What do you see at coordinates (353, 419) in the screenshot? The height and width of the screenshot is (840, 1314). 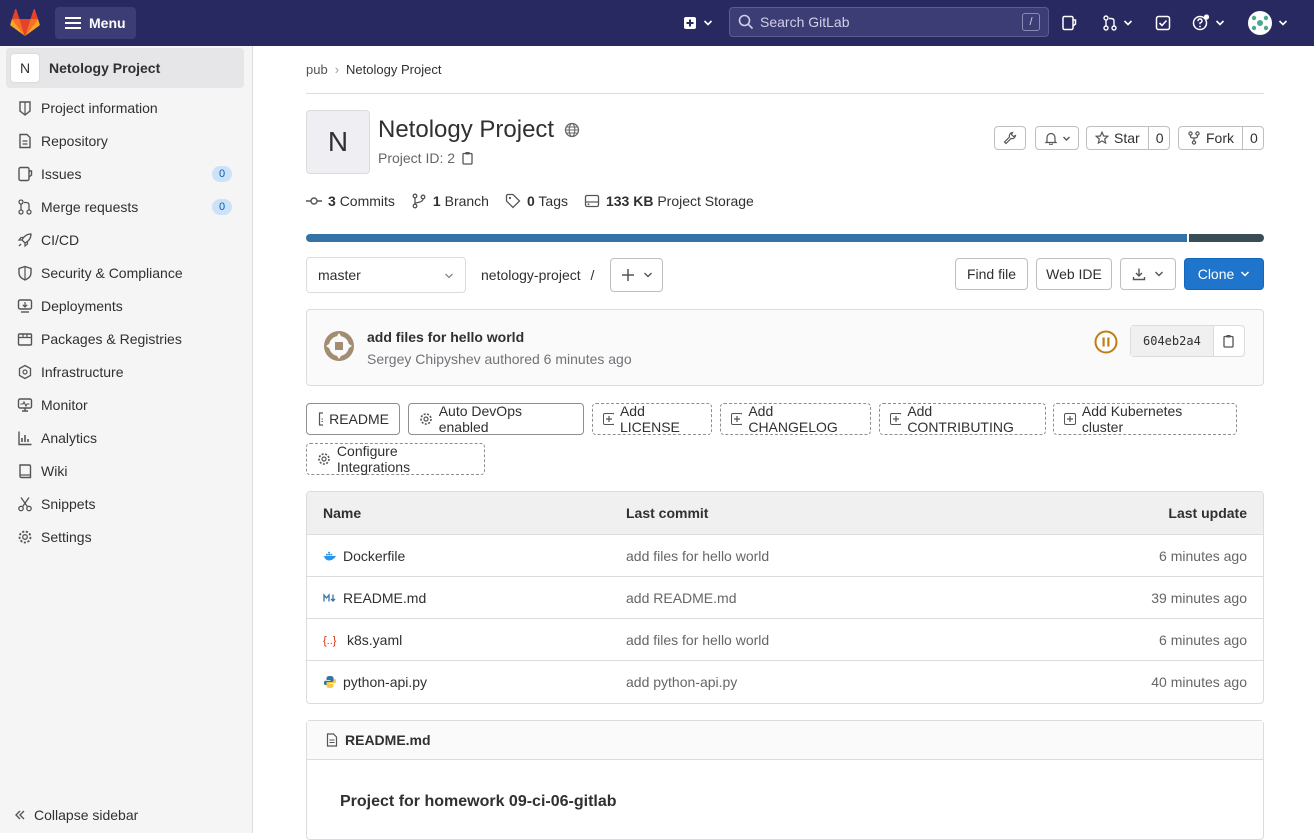 I see `readme-quick-link: README` at bounding box center [353, 419].